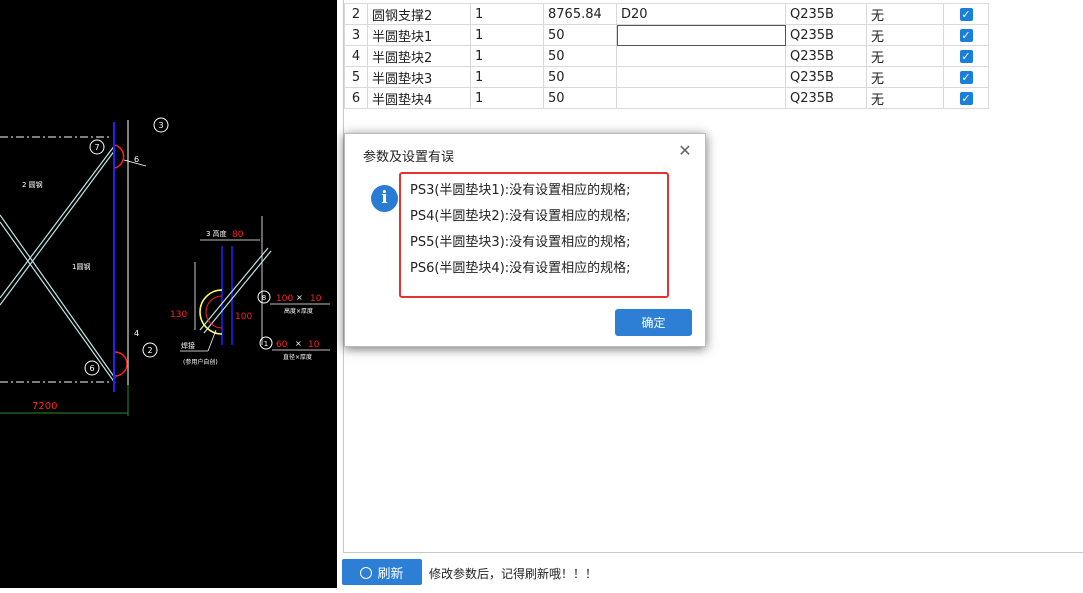 Image resolution: width=1083 pixels, height=593 pixels. Describe the element at coordinates (712, 573) in the screenshot. I see `bottom-bar: 刷新 修改参数后，记得刷新哦！！！` at that location.